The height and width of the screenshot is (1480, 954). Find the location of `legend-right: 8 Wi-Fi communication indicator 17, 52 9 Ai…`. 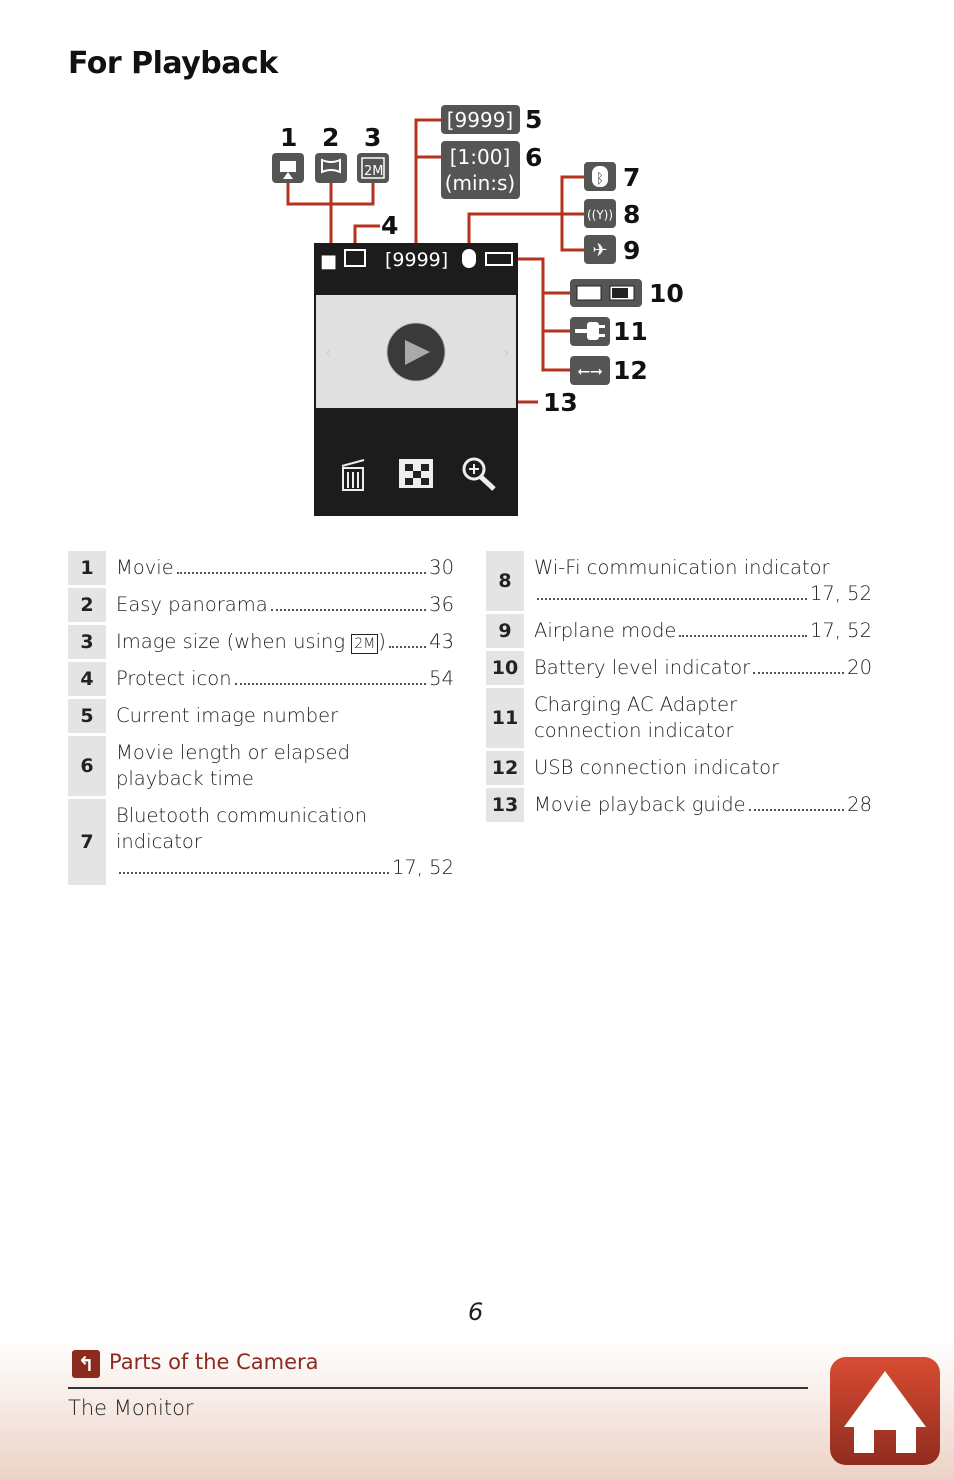

legend-right: 8 Wi-Fi communication indicator 17, 52 9 Ai… is located at coordinates (679, 688).